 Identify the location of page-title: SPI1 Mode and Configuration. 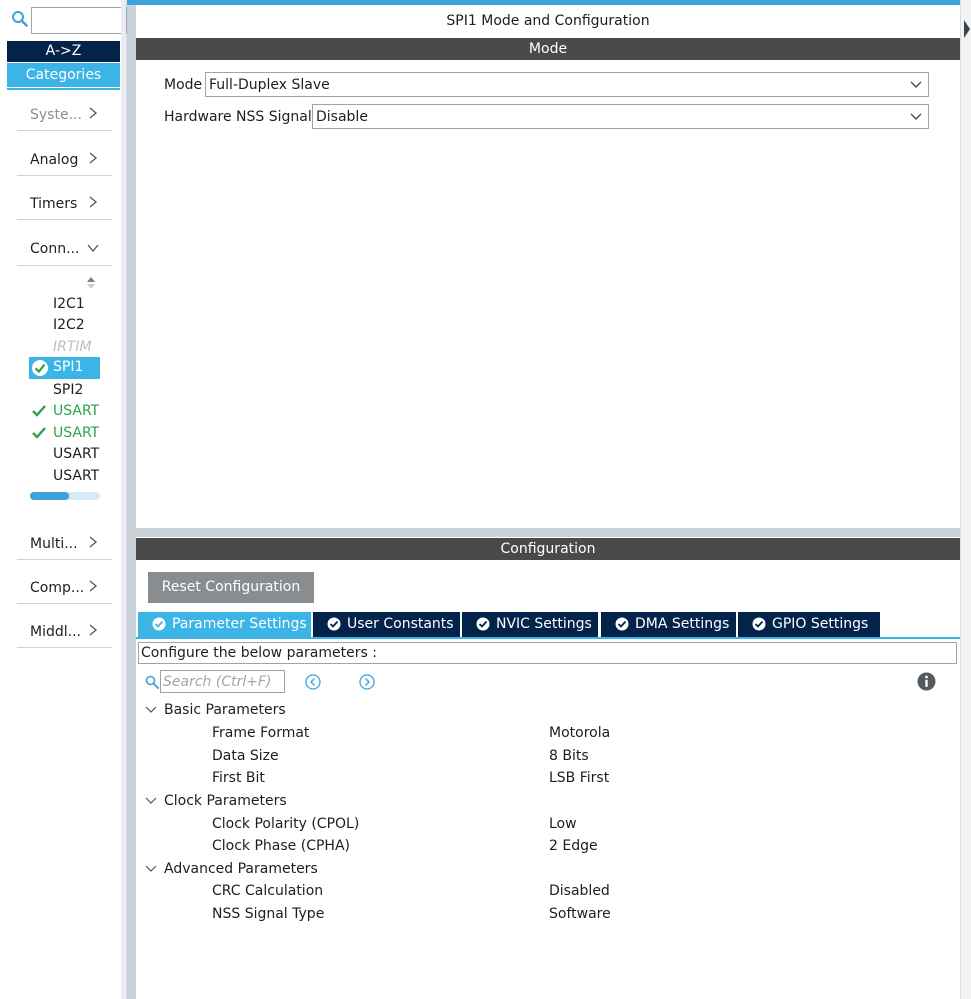
(548, 21).